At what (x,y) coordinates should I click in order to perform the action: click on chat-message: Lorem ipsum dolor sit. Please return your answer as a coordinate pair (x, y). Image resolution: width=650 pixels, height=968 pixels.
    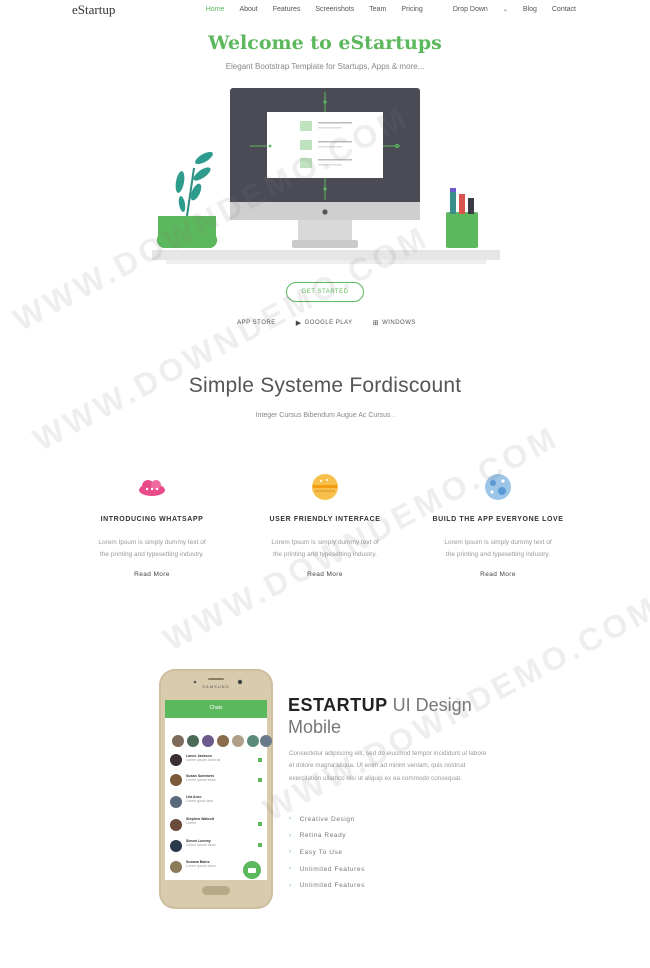
    Looking at the image, I should click on (203, 760).